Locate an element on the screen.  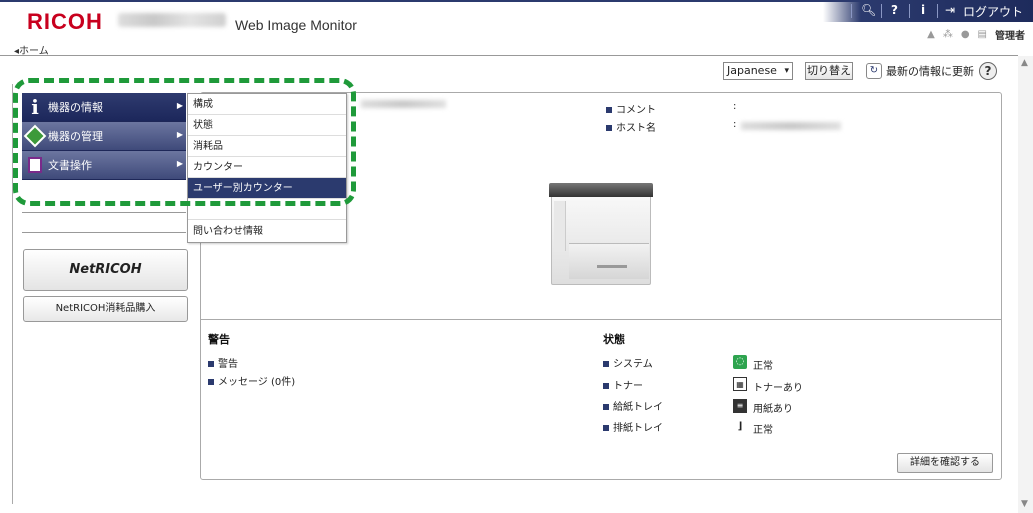
status-value-system: 正常 is located at coordinates (763, 366).